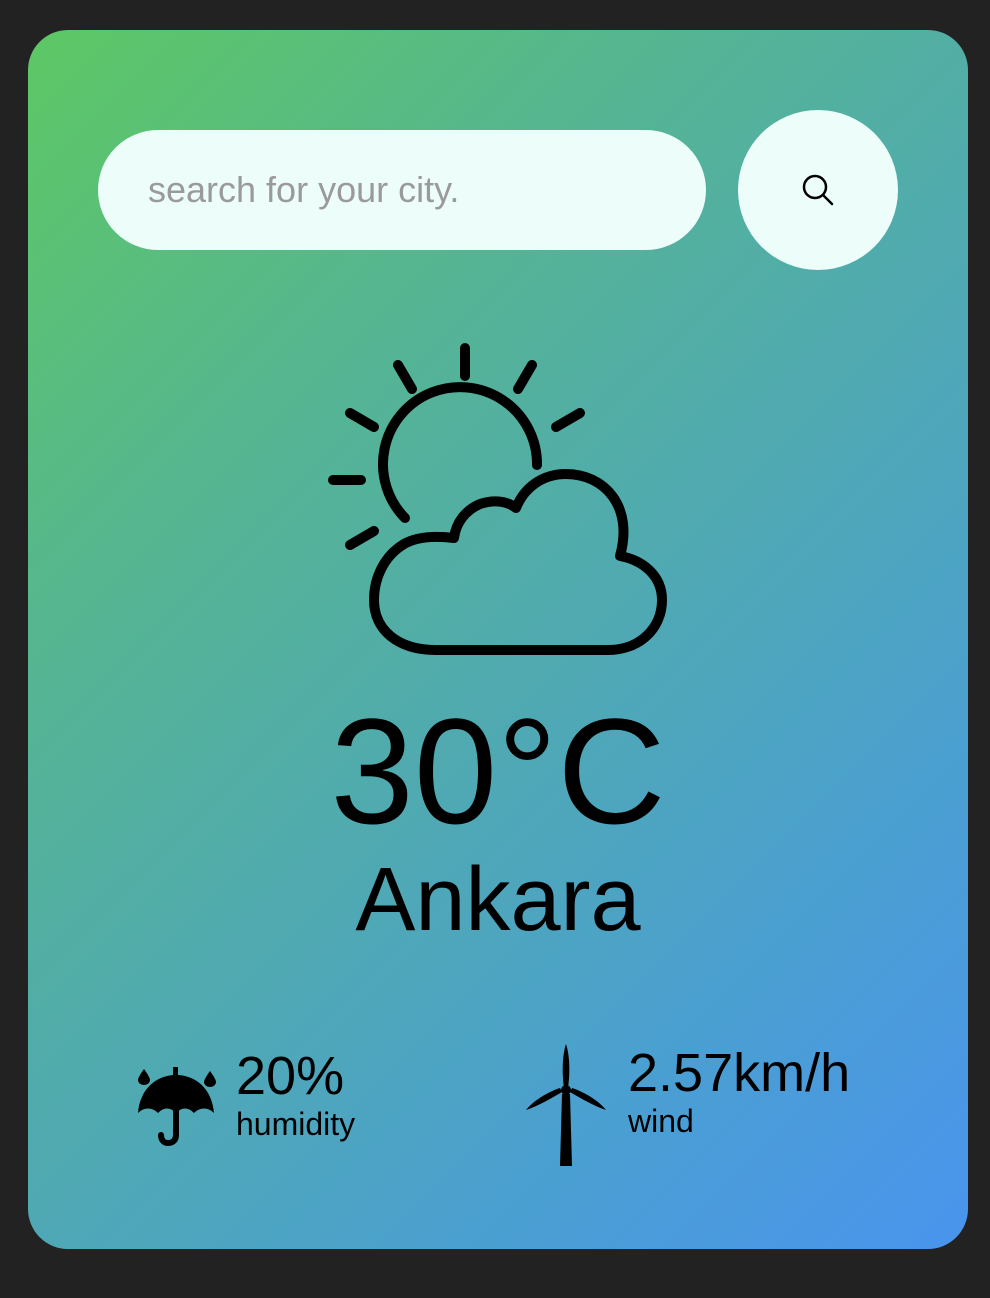  What do you see at coordinates (498, 900) in the screenshot?
I see `city-name: Ankara` at bounding box center [498, 900].